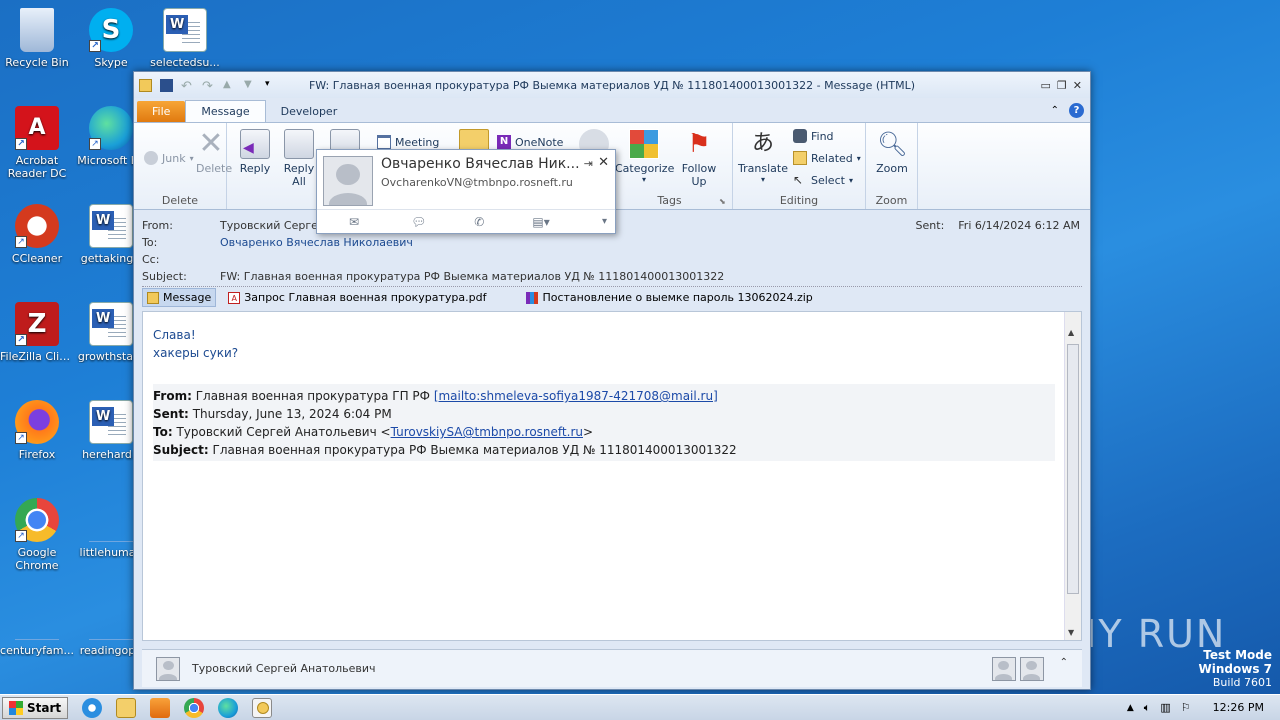 This screenshot has width=1280, height=720. Describe the element at coordinates (722, 201) in the screenshot. I see `dialog-launcher-icon: ⬊` at that location.